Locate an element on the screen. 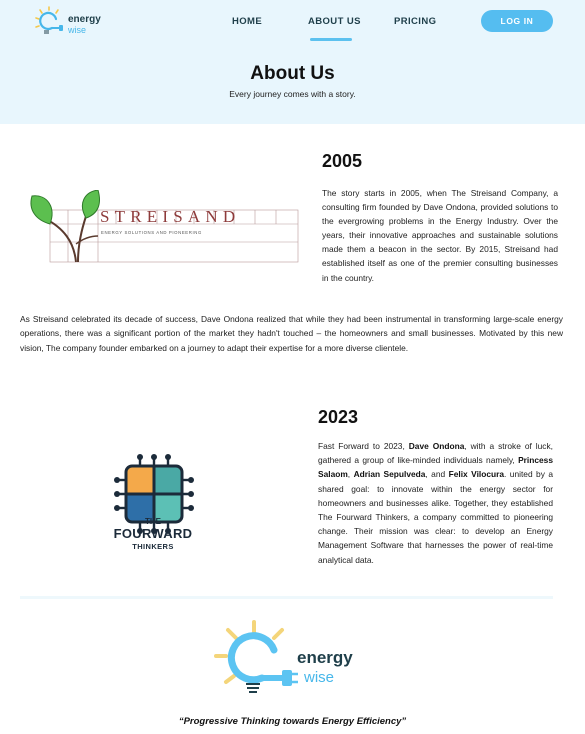  nav-pricing-link: PRICING is located at coordinates (415, 21).